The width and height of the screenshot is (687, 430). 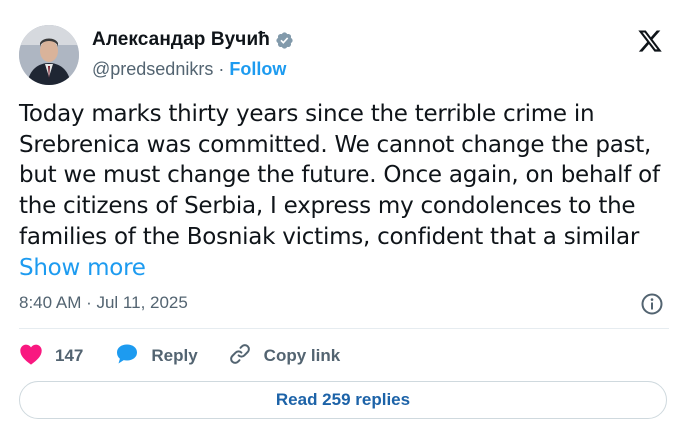 What do you see at coordinates (344, 328) in the screenshot?
I see `divider` at bounding box center [344, 328].